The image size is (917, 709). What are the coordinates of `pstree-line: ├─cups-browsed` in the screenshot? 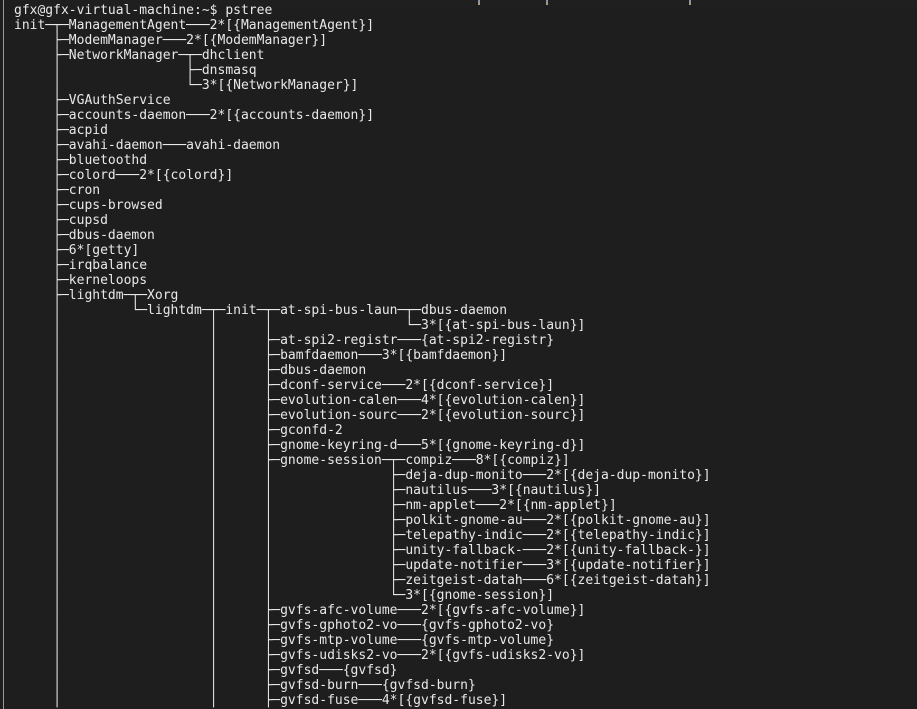 It's located at (88, 205).